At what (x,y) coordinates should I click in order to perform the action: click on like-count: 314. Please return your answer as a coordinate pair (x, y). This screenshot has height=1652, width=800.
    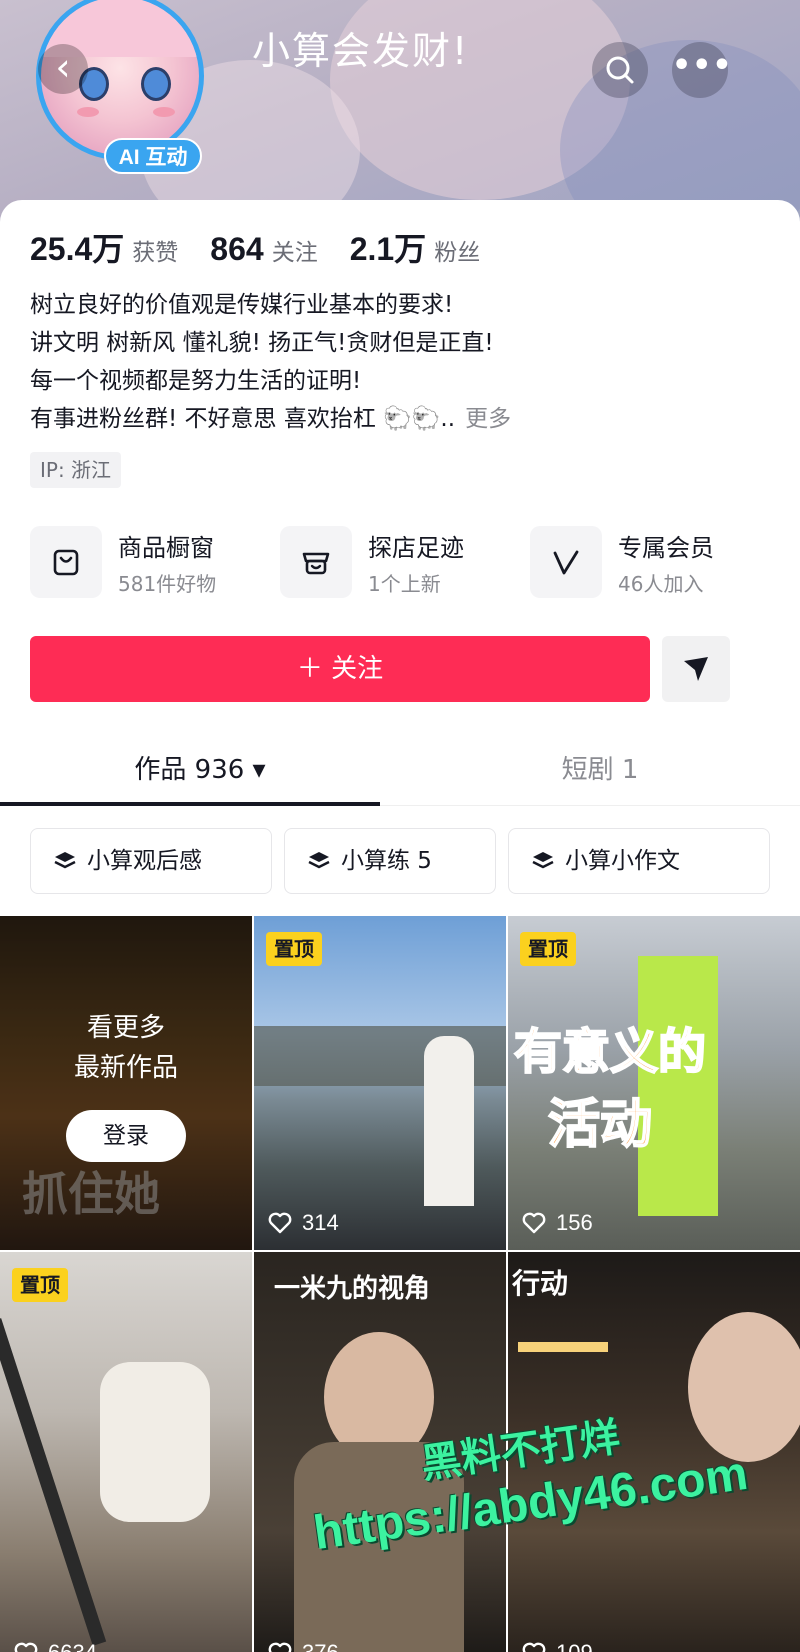
    Looking at the image, I should click on (303, 1223).